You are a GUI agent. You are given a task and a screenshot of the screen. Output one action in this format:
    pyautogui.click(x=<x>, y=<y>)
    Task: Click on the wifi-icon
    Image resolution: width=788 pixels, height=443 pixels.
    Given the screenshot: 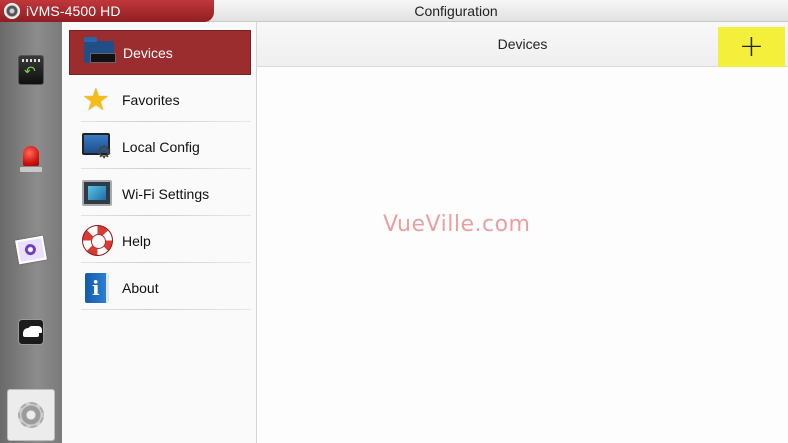 What is the action you would take?
    pyautogui.click(x=98, y=194)
    